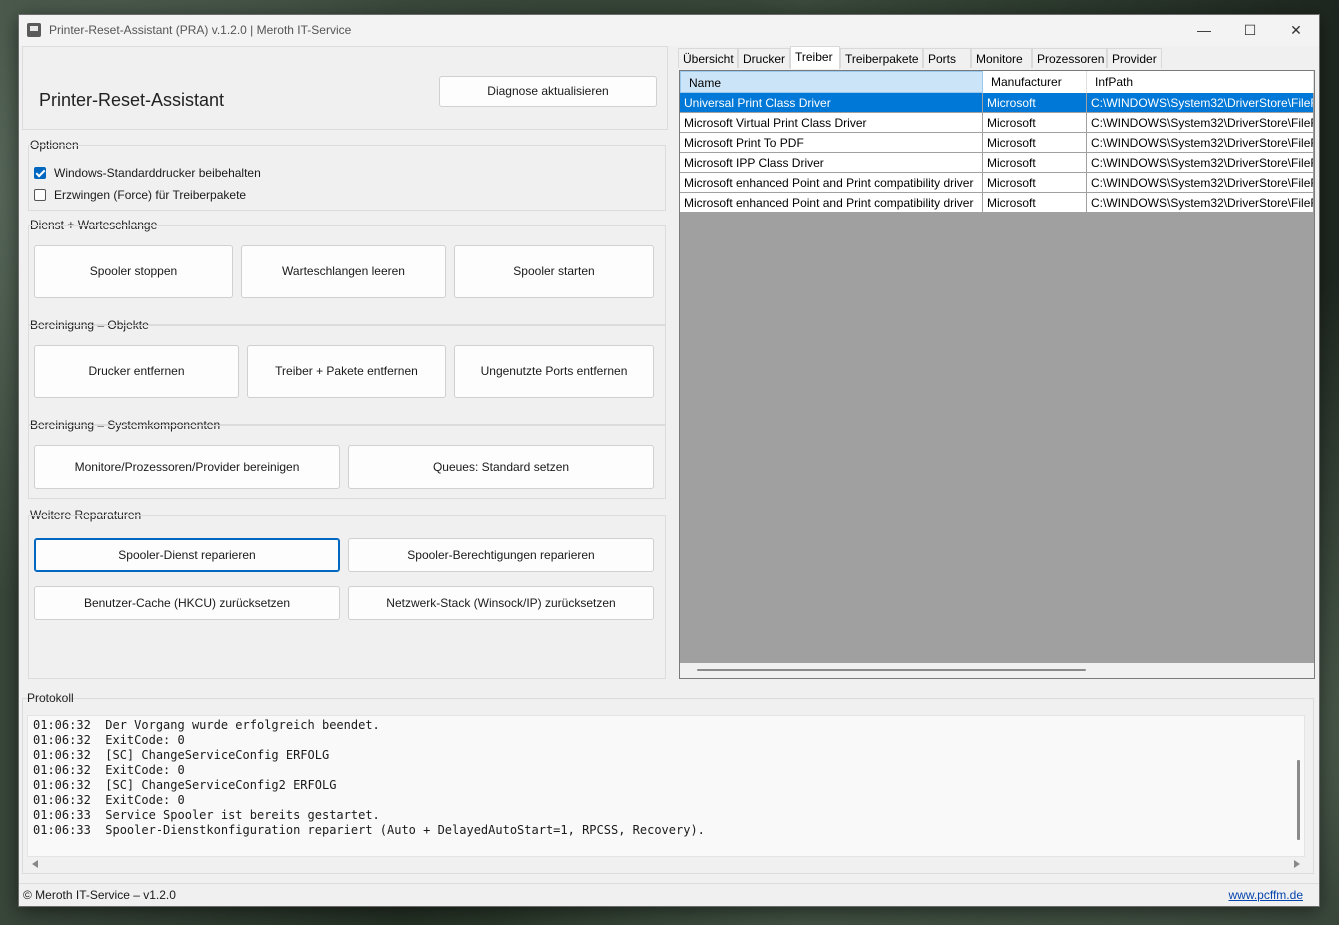 This screenshot has width=1339, height=925. What do you see at coordinates (40, 195) in the screenshot?
I see `checkbox-unchecked-icon` at bounding box center [40, 195].